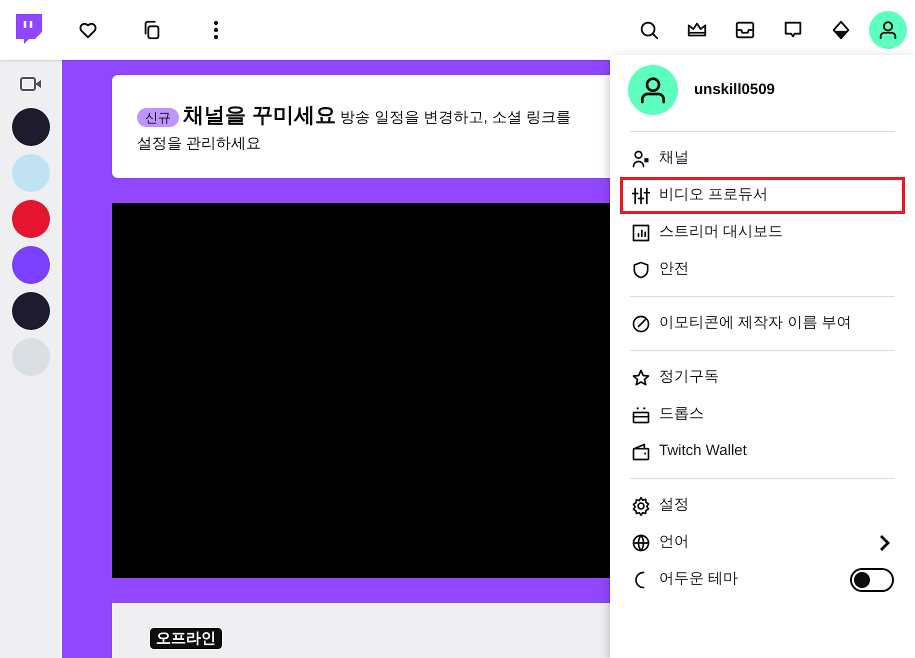  Describe the element at coordinates (762, 195) in the screenshot. I see `menu-item: 비디오 프로듀서` at that location.